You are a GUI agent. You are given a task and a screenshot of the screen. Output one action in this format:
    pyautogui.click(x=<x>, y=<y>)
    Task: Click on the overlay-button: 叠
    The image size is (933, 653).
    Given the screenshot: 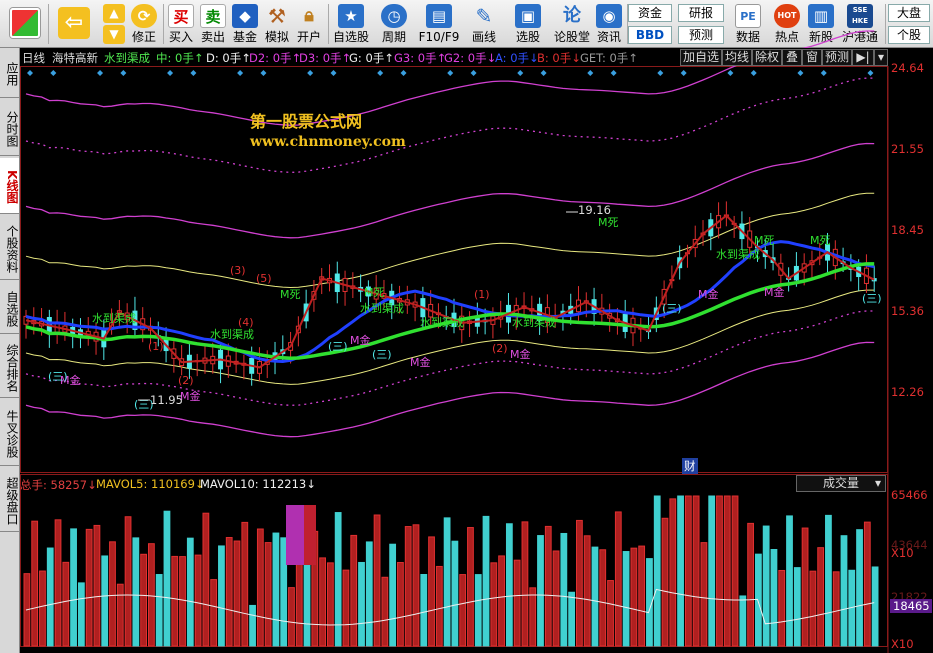 What is the action you would take?
    pyautogui.click(x=792, y=57)
    